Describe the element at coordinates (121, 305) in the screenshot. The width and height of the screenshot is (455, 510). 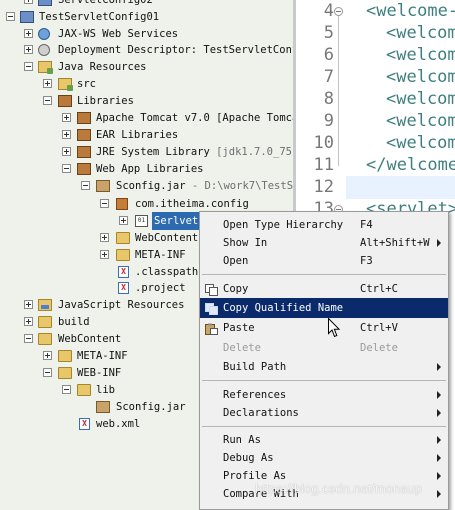
I see `tree-item-label: JavaScript Resources` at that location.